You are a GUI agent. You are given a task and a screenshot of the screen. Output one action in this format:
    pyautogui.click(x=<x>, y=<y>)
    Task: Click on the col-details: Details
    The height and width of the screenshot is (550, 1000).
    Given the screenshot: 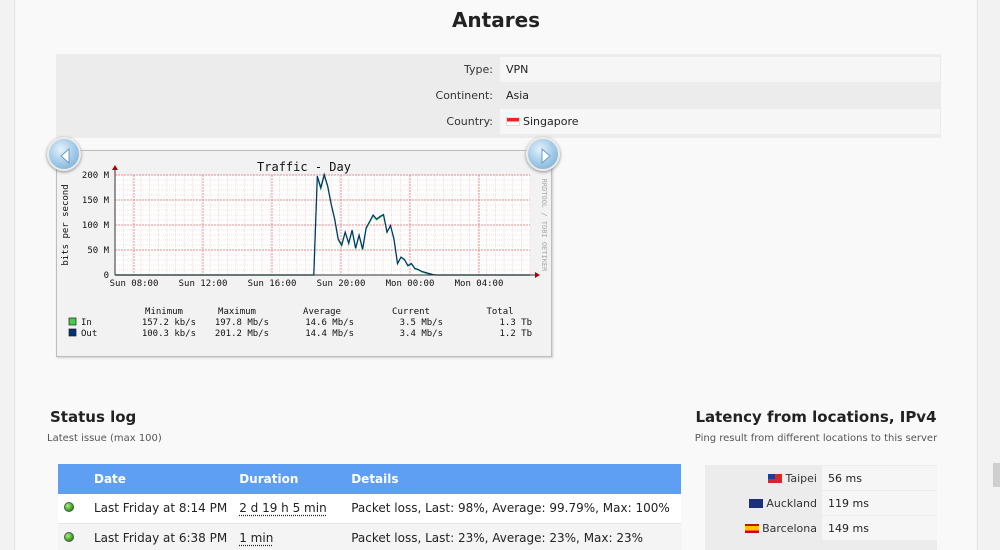 What is the action you would take?
    pyautogui.click(x=513, y=479)
    